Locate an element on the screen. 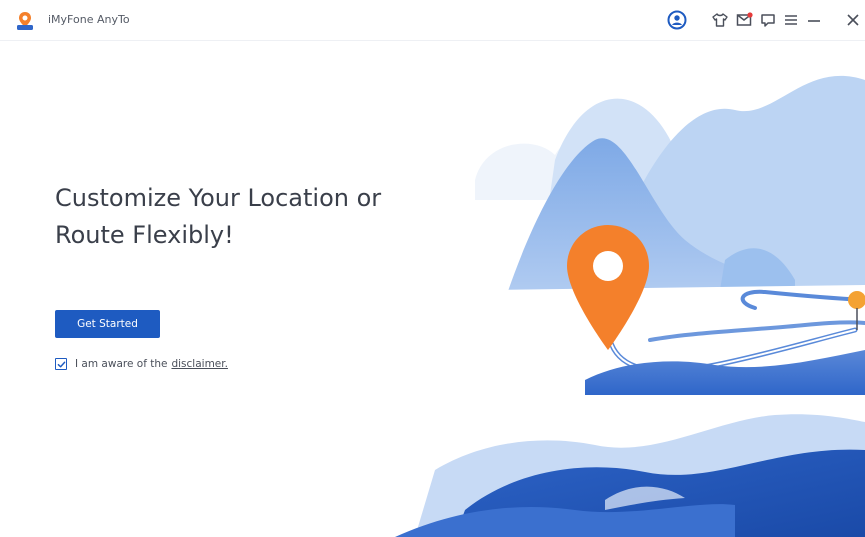  menu-icon is located at coordinates (791, 20).